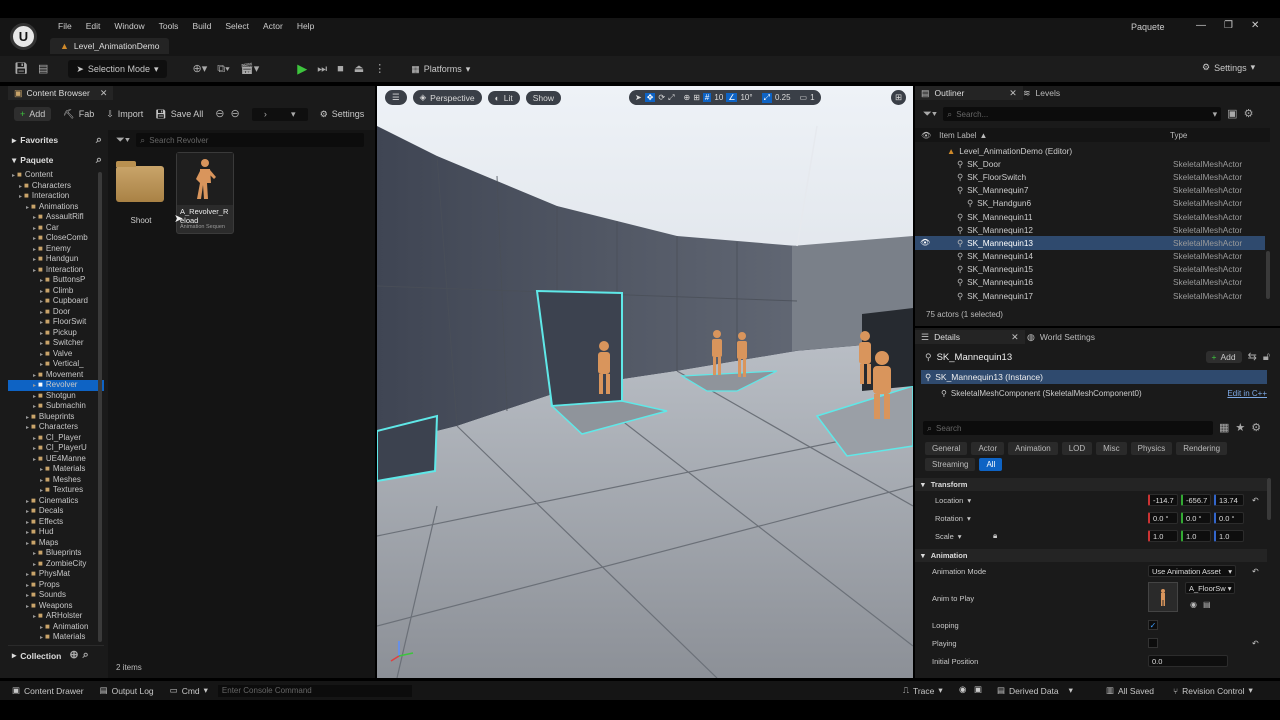 This screenshot has width=1280, height=720. I want to click on add-component-button: + Add, so click(1223, 357).